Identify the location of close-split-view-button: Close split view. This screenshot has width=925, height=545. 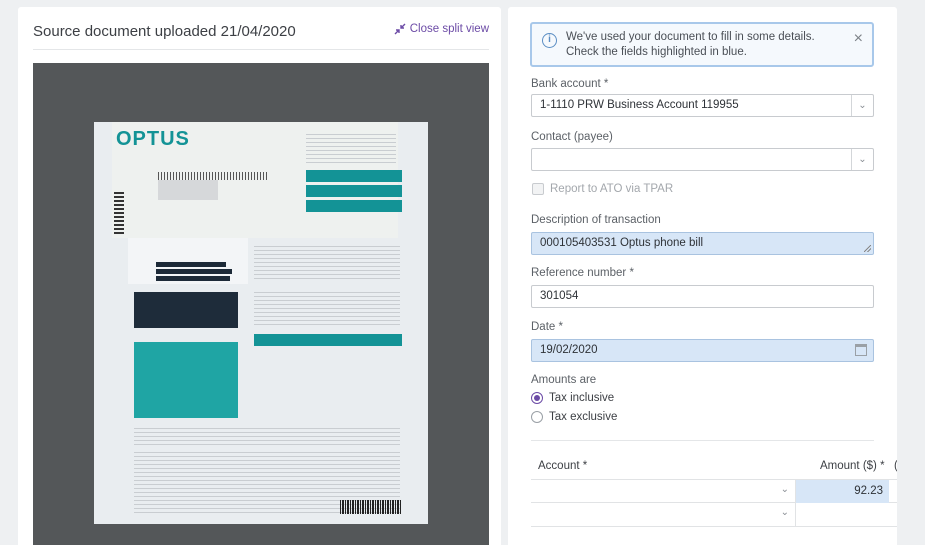
(441, 29).